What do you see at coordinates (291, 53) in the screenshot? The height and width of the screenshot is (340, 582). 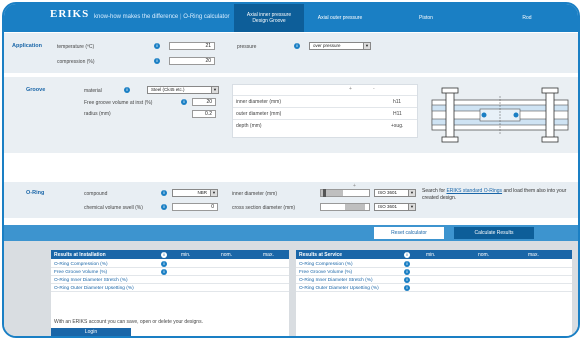 I see `application-panel` at bounding box center [291, 53].